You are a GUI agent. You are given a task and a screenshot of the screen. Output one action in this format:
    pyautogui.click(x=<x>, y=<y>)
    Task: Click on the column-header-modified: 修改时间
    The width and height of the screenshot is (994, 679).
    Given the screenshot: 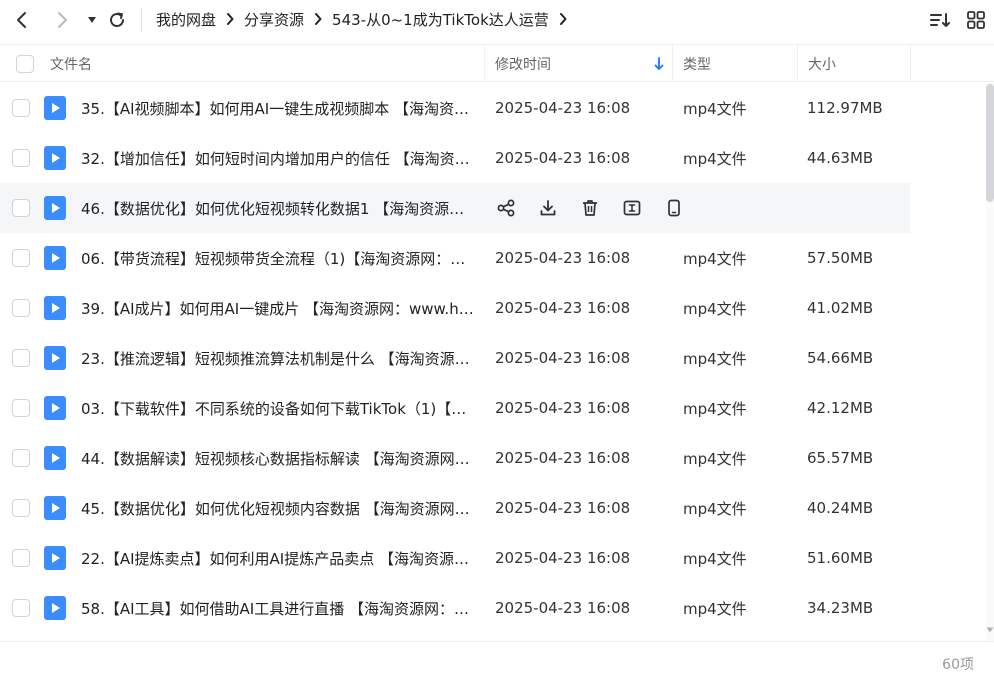 What is the action you would take?
    pyautogui.click(x=523, y=63)
    